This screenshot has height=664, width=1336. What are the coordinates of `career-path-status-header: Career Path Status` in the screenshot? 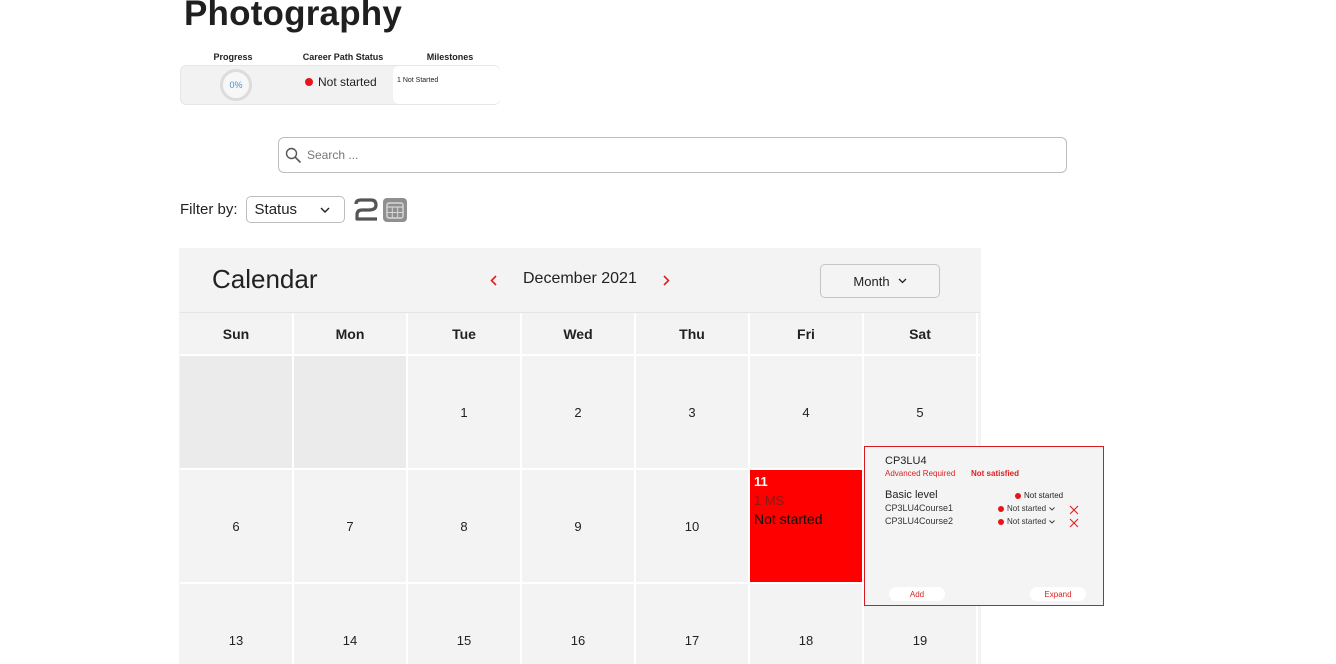 It's located at (343, 57).